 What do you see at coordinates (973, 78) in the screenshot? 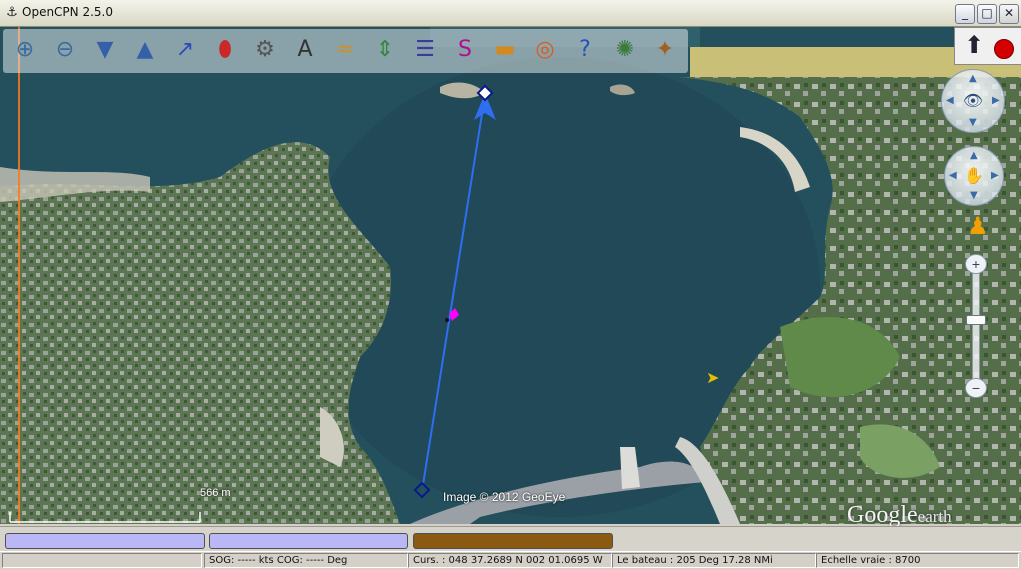
I see `look-up-arrow-icon: ▲` at bounding box center [973, 78].